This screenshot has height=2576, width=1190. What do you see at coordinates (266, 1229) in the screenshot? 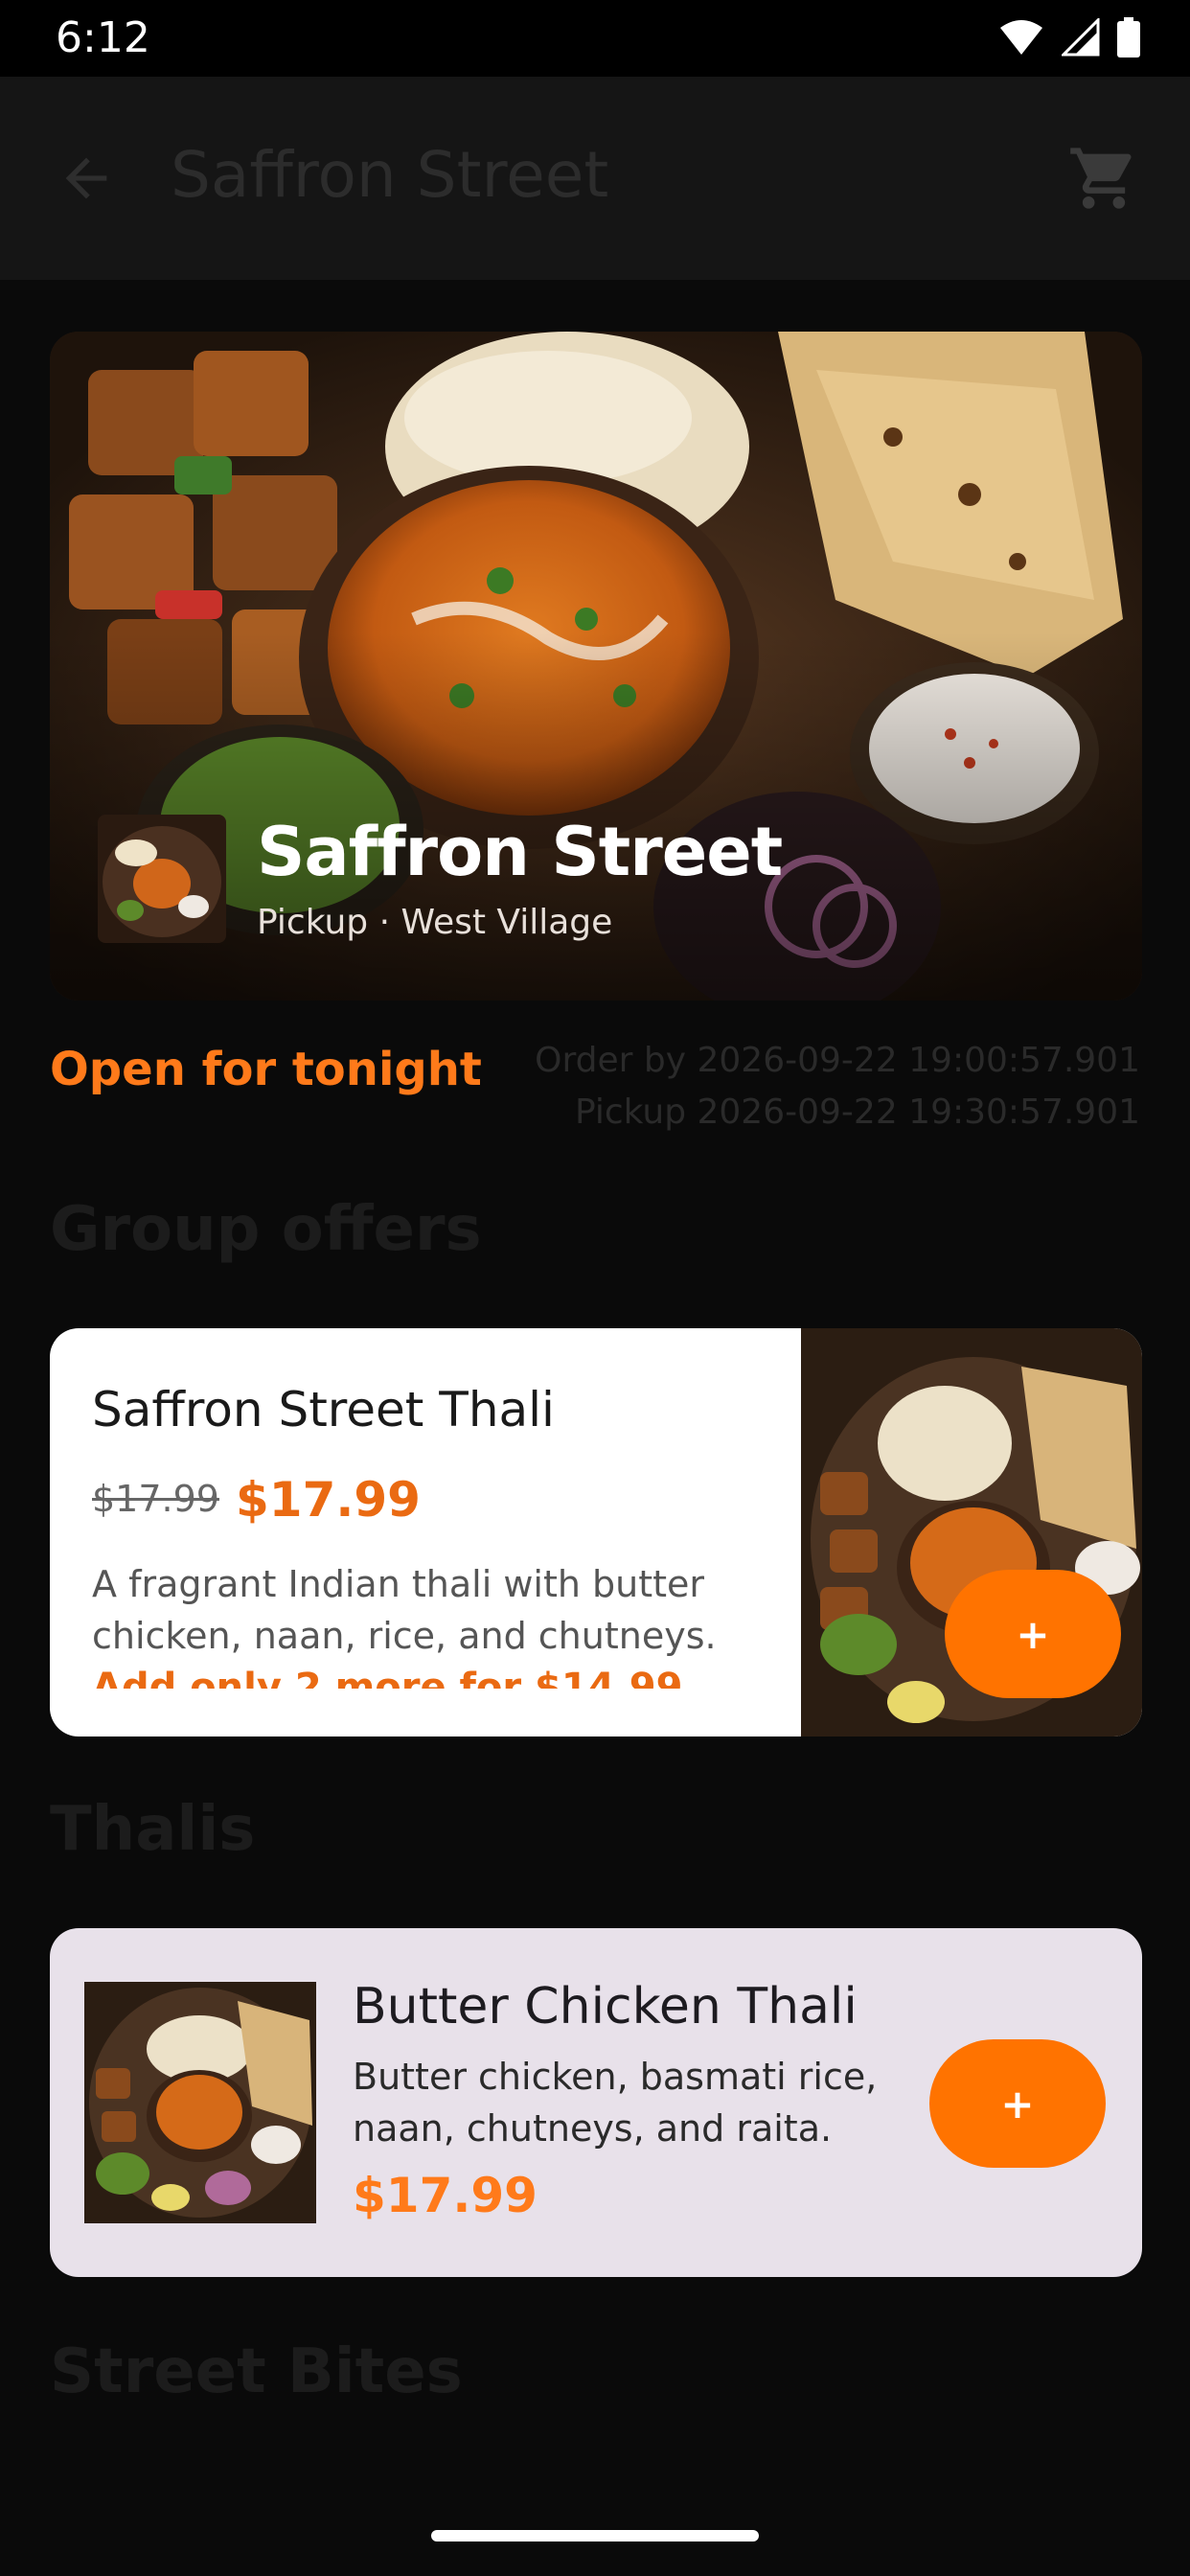
I see `section-group-offers: Group offers` at bounding box center [266, 1229].